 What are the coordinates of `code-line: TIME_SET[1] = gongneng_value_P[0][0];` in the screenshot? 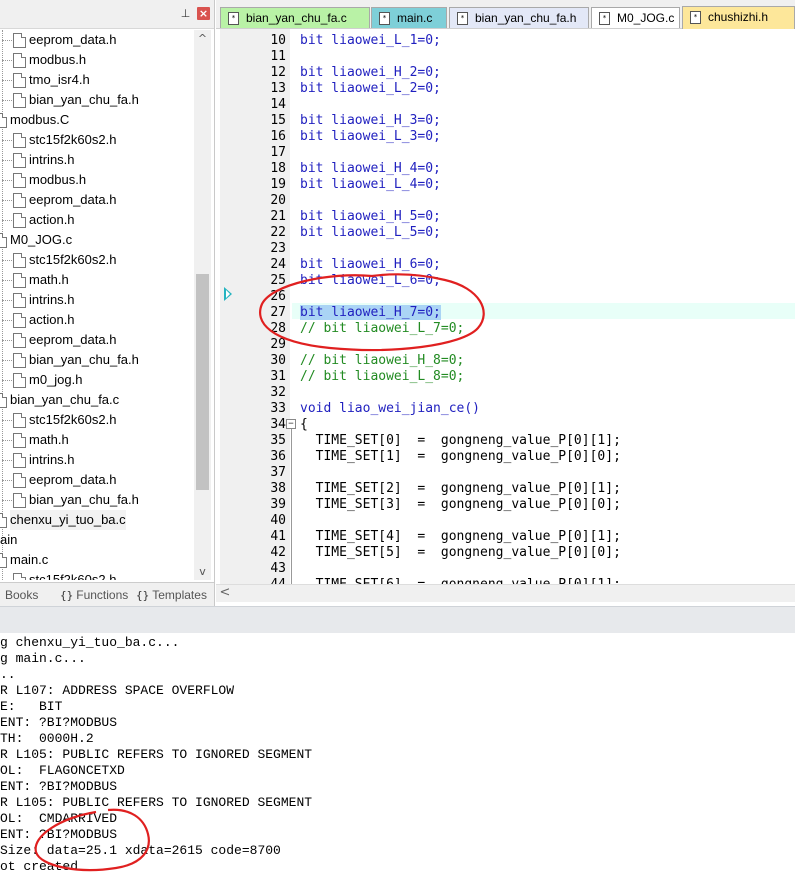 It's located at (460, 457).